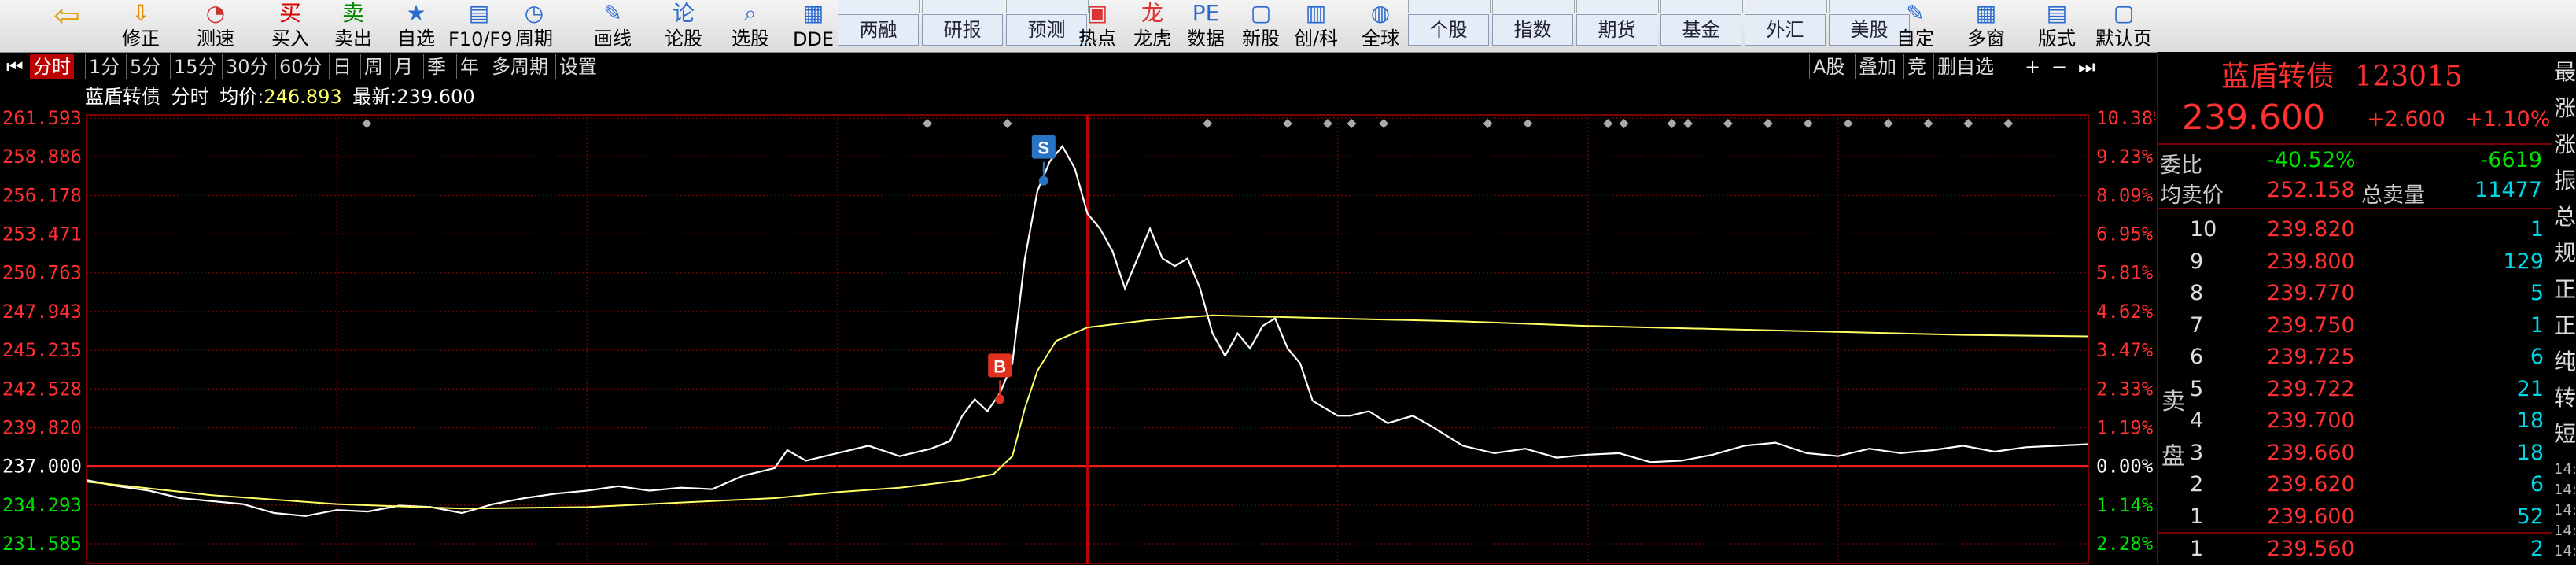 The width and height of the screenshot is (2576, 565). Describe the element at coordinates (2408, 77) in the screenshot. I see `quote-code: 123015` at that location.